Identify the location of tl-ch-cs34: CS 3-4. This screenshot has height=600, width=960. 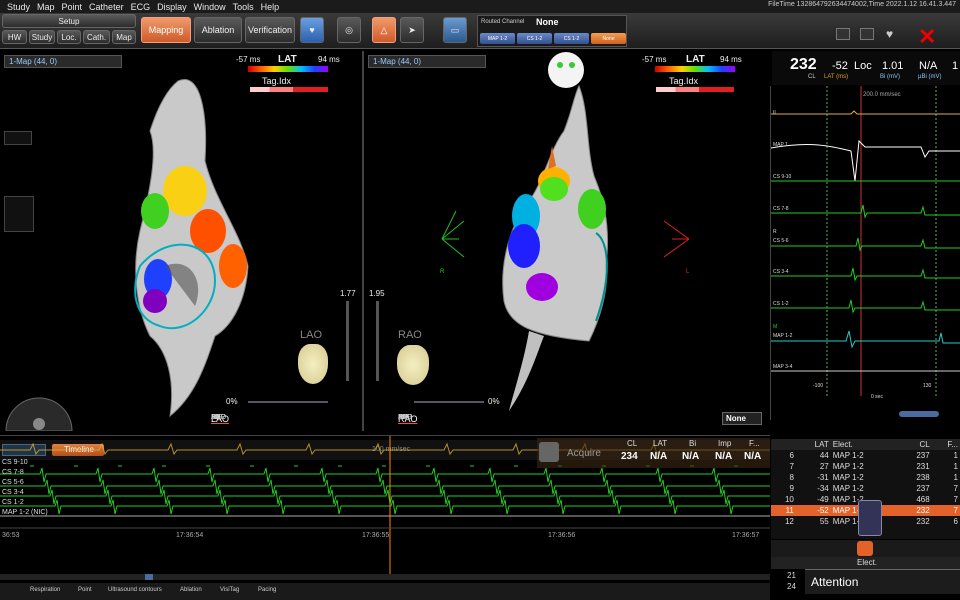
(13, 492).